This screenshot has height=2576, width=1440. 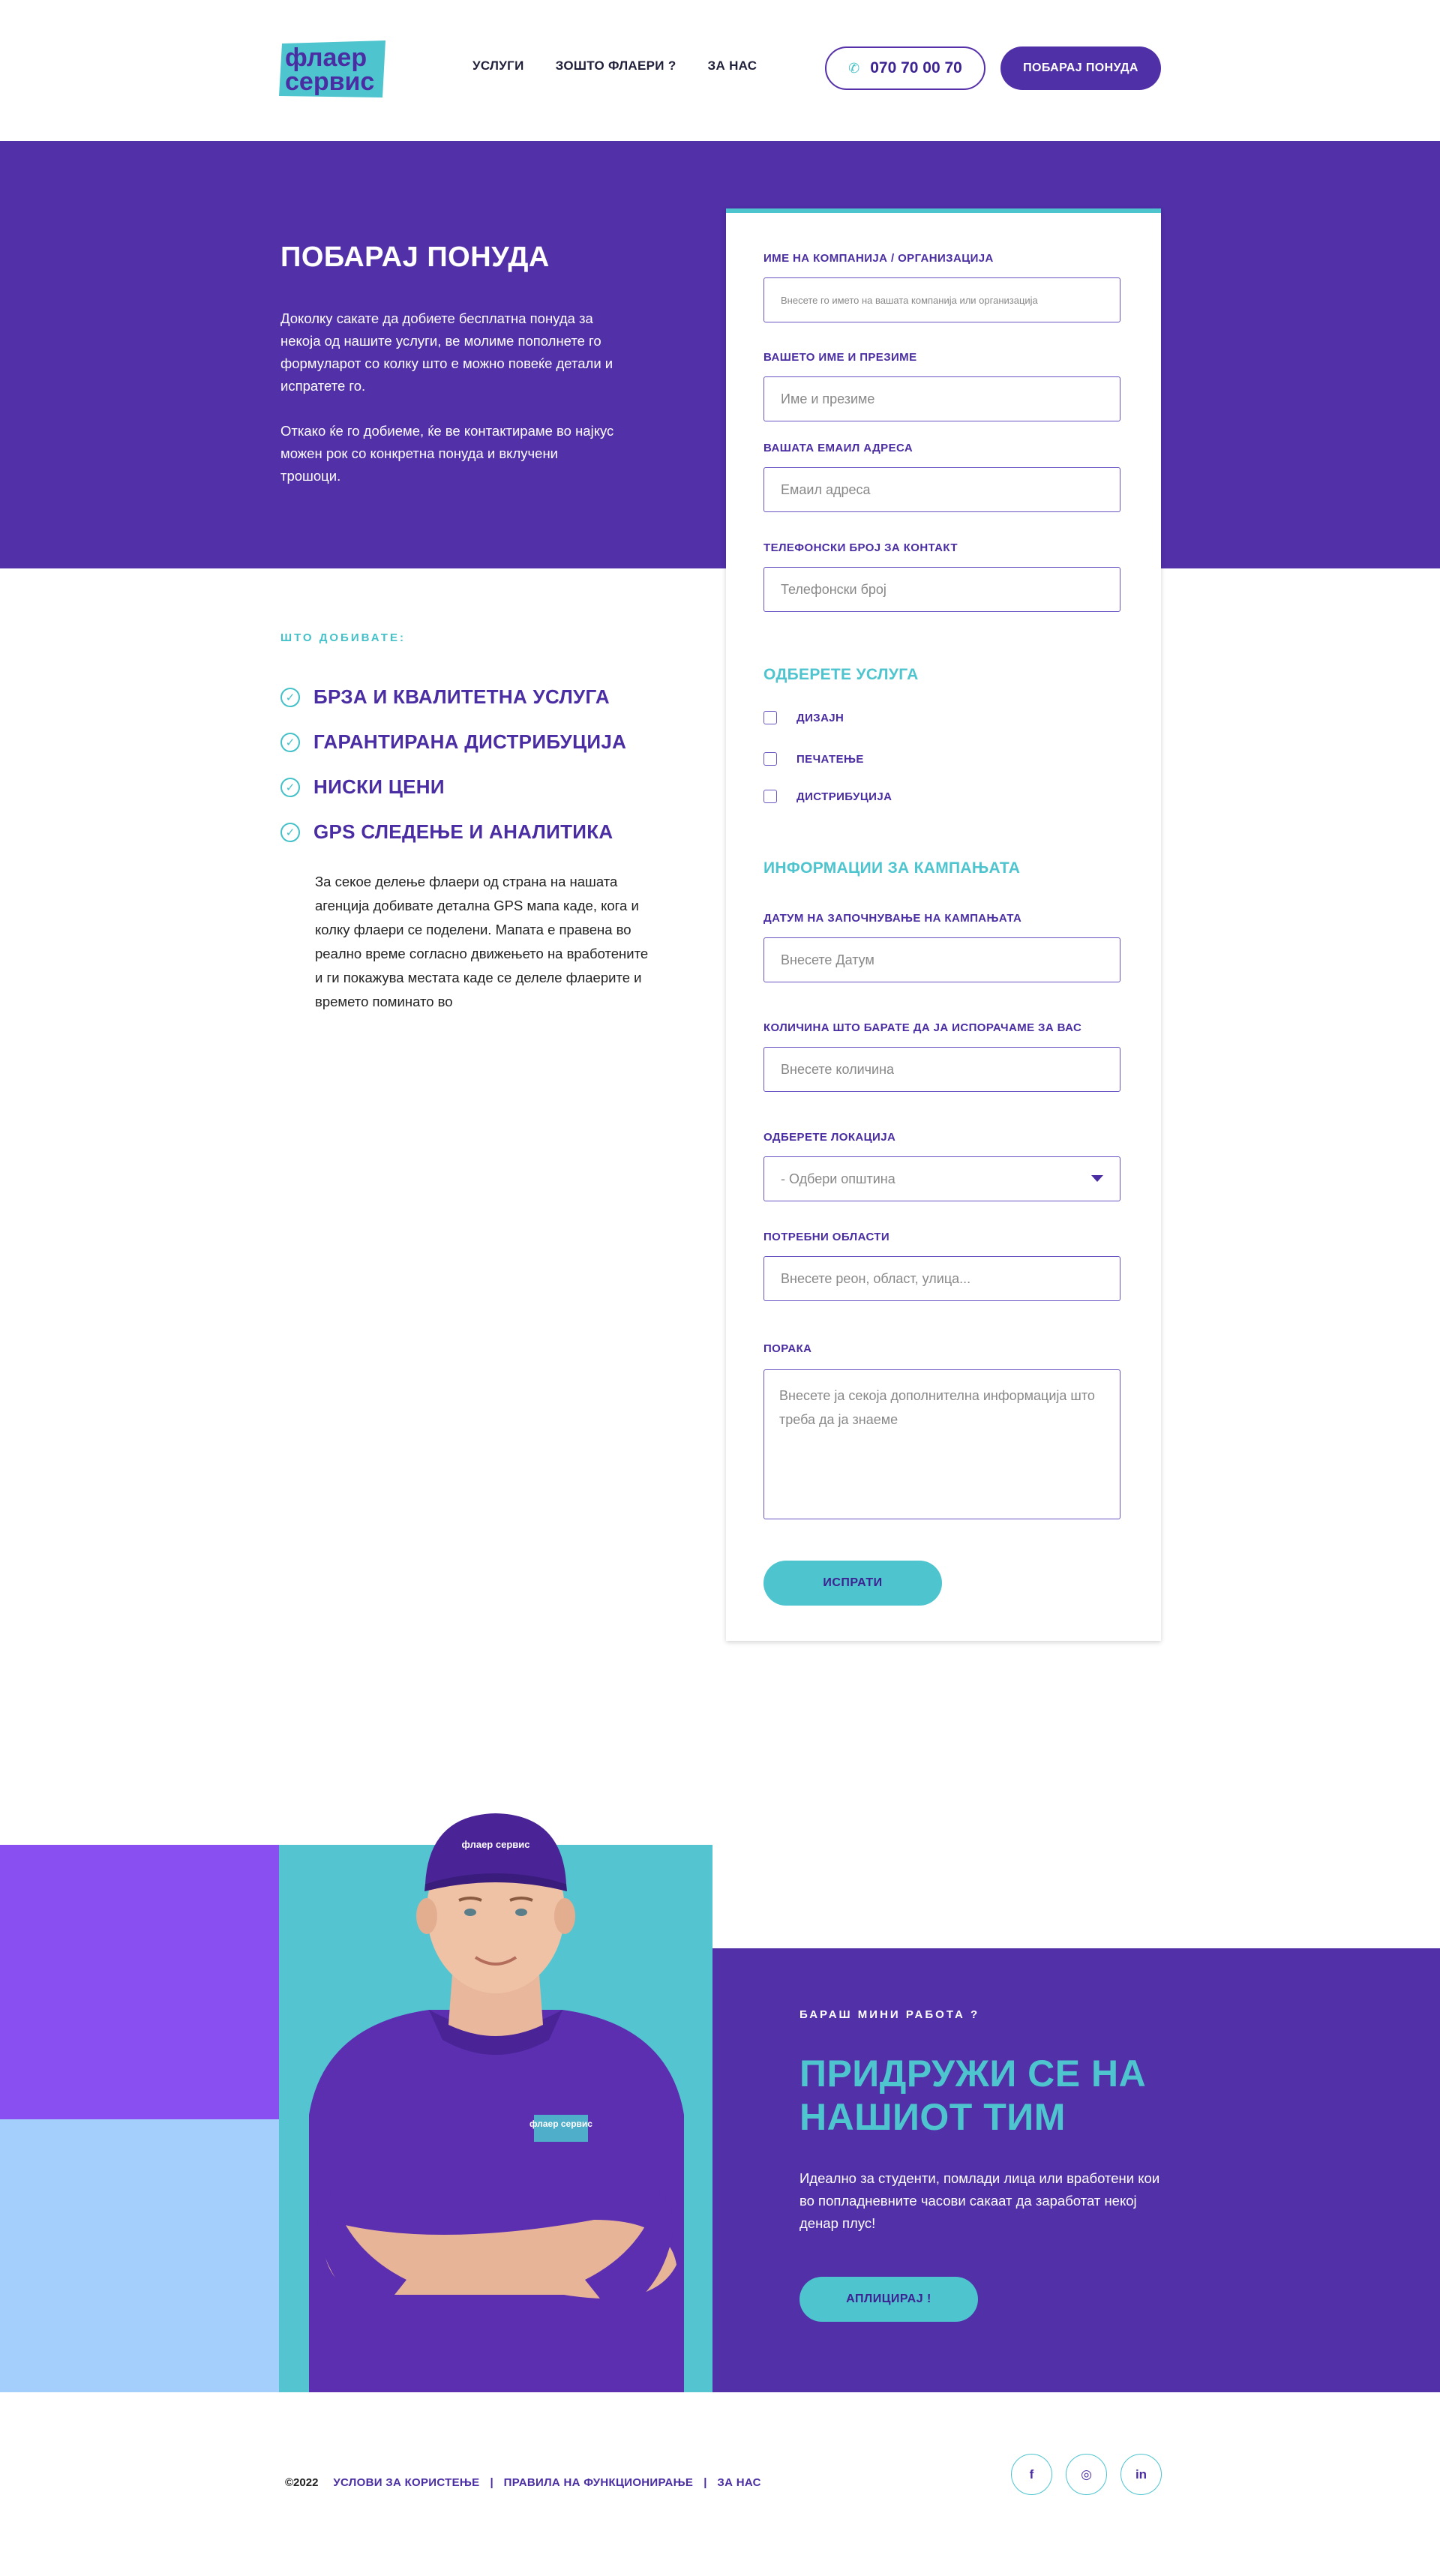 I want to click on submit-button: ИСПРАТИ, so click(x=853, y=1584).